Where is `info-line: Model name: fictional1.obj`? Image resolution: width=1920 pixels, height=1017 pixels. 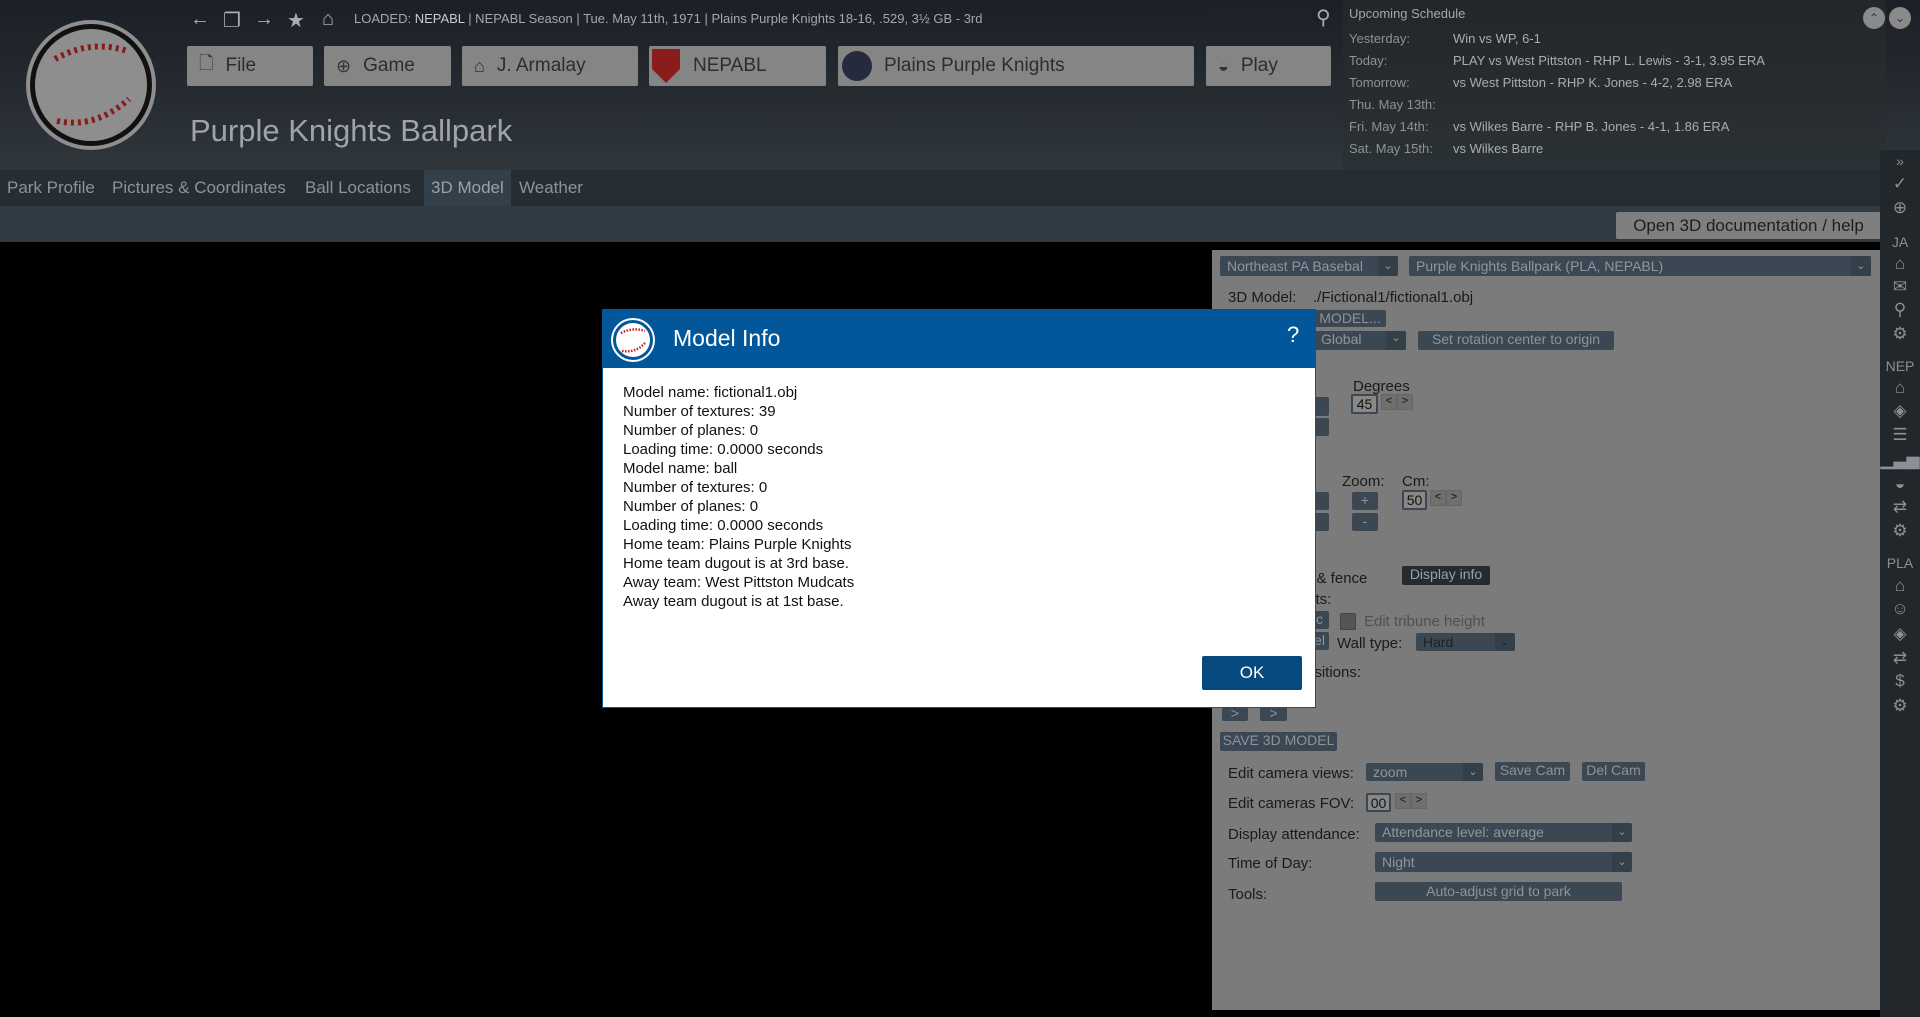 info-line: Model name: fictional1.obj is located at coordinates (710, 392).